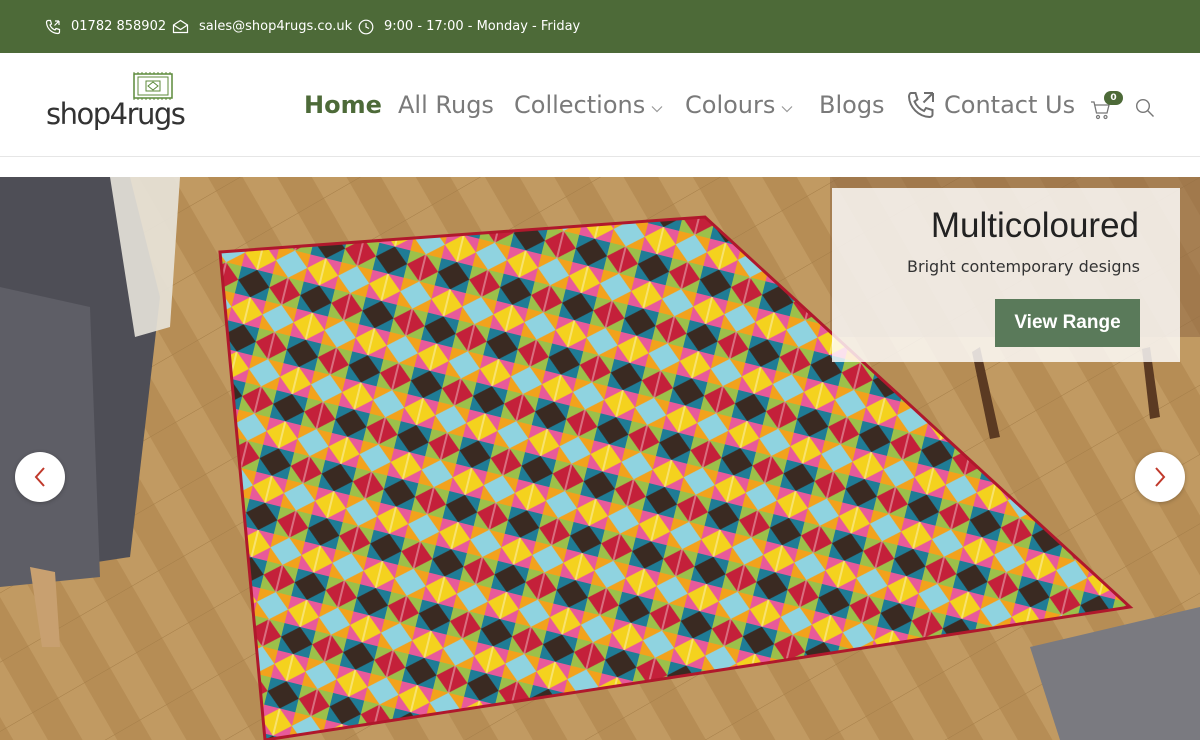  Describe the element at coordinates (482, 26) in the screenshot. I see `topbar-hours-text: 9:00 - 17:00 - Monday - Friday` at that location.